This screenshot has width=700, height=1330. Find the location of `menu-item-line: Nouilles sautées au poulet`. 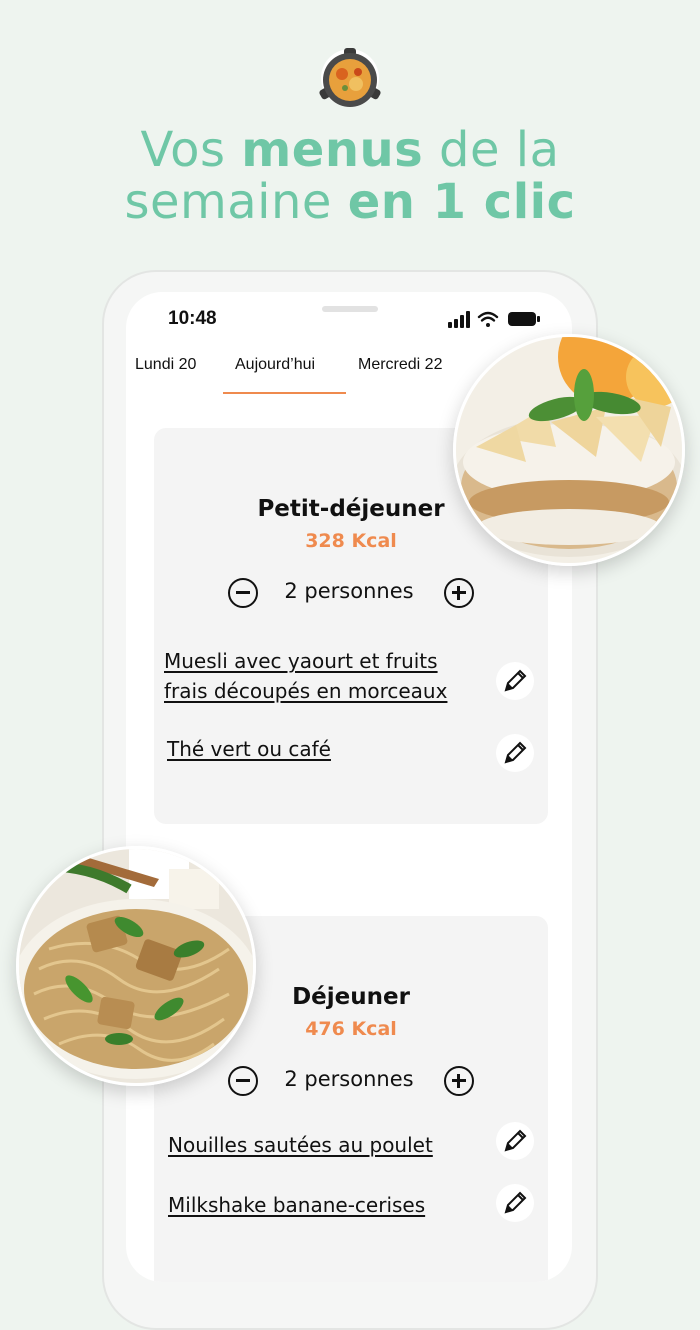

menu-item-line: Nouilles sautées au poulet is located at coordinates (300, 1145).